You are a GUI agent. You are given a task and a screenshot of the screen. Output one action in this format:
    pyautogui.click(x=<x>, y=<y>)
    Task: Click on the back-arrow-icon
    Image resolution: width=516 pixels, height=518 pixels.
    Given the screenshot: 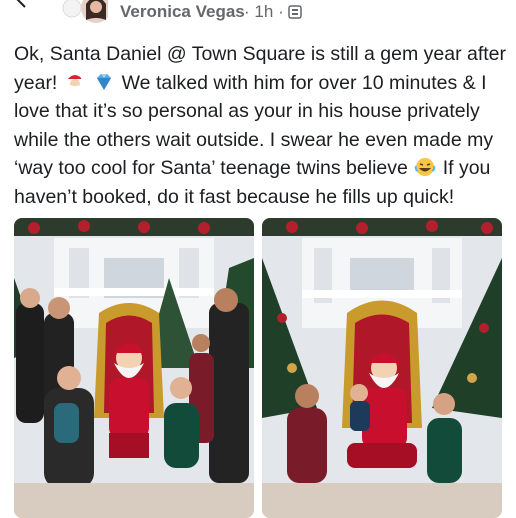 What is the action you would take?
    pyautogui.click(x=22, y=4)
    